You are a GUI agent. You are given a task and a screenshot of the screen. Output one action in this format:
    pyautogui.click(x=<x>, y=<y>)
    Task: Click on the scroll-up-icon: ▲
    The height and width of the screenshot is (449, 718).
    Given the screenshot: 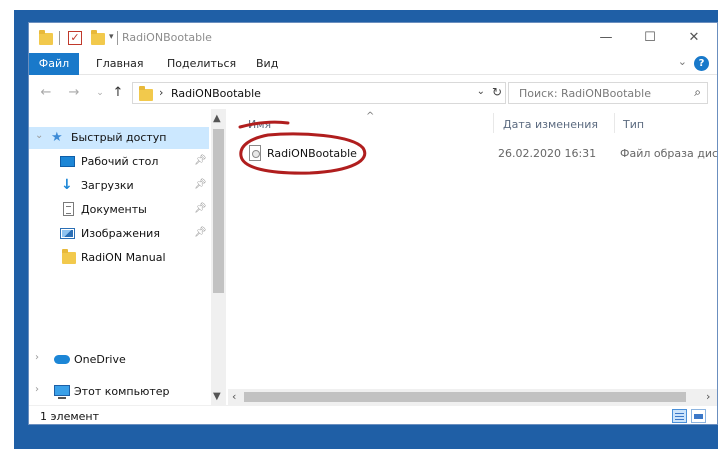 What is the action you would take?
    pyautogui.click(x=217, y=118)
    